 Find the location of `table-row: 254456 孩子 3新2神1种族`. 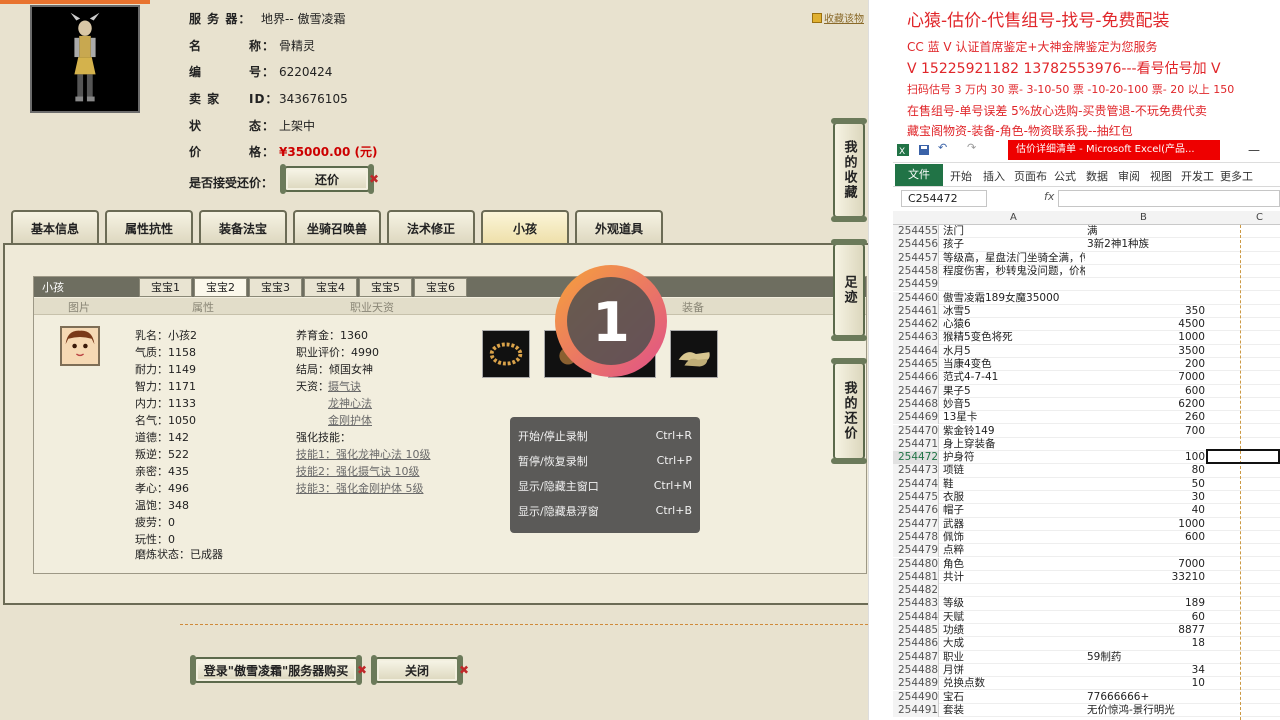

table-row: 254456 孩子 3新2神1种族 is located at coordinates (1086, 245).